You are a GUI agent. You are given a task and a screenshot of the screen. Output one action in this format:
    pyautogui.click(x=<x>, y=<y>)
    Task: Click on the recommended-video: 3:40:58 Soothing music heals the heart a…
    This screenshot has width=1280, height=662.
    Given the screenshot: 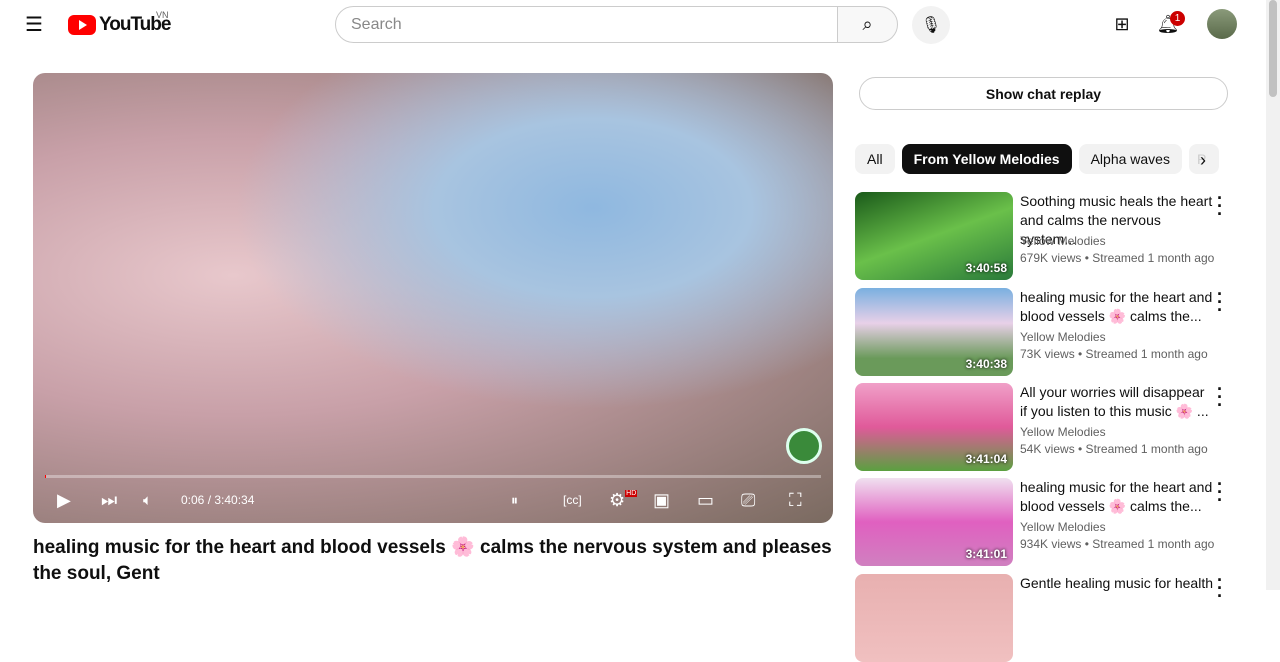 What is the action you would take?
    pyautogui.click(x=1045, y=236)
    